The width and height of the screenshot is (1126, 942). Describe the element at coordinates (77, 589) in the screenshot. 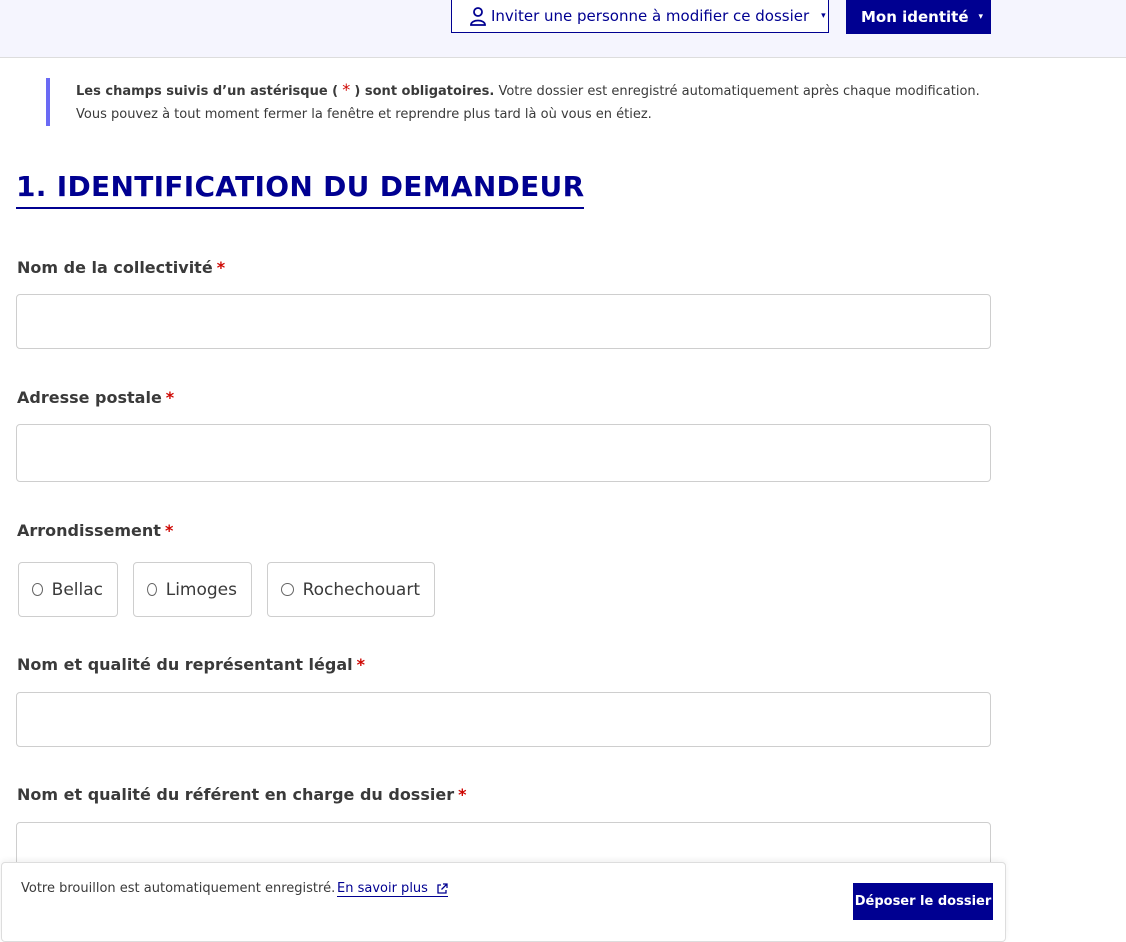

I see `radio-option-label: Bellac` at that location.